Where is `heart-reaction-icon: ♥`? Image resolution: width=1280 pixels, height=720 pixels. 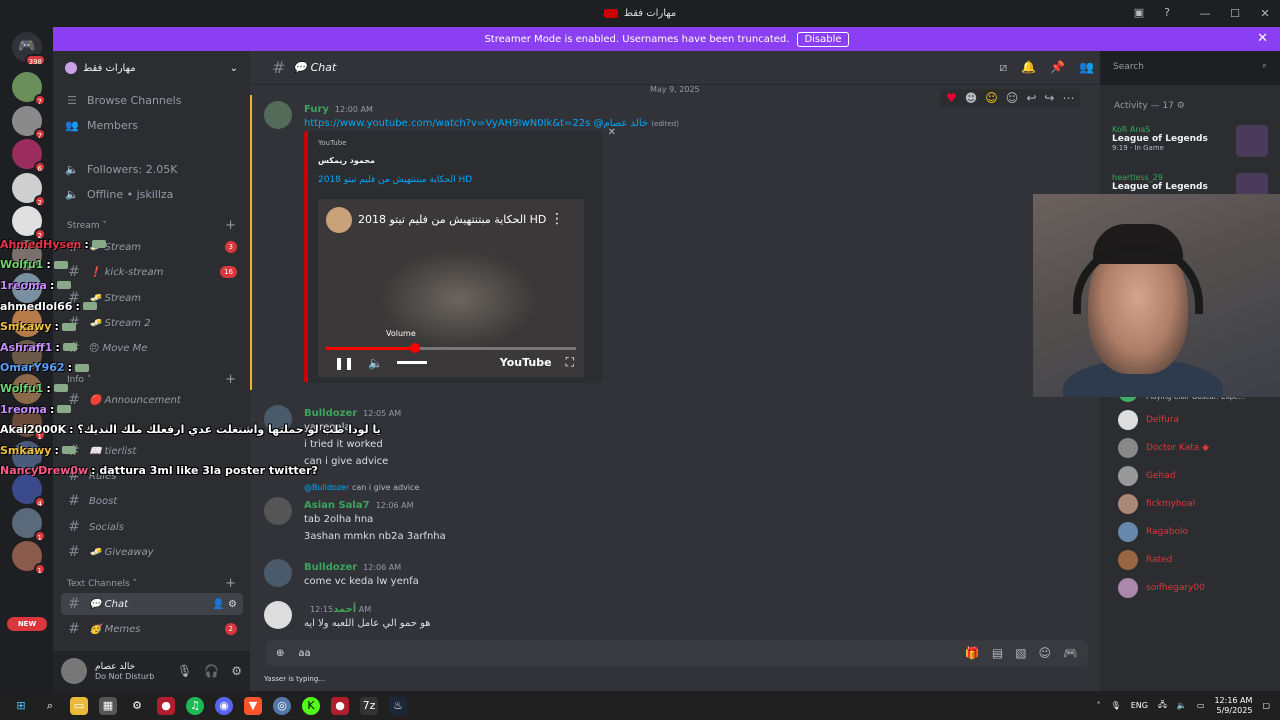
heart-reaction-icon: ♥ is located at coordinates (951, 98).